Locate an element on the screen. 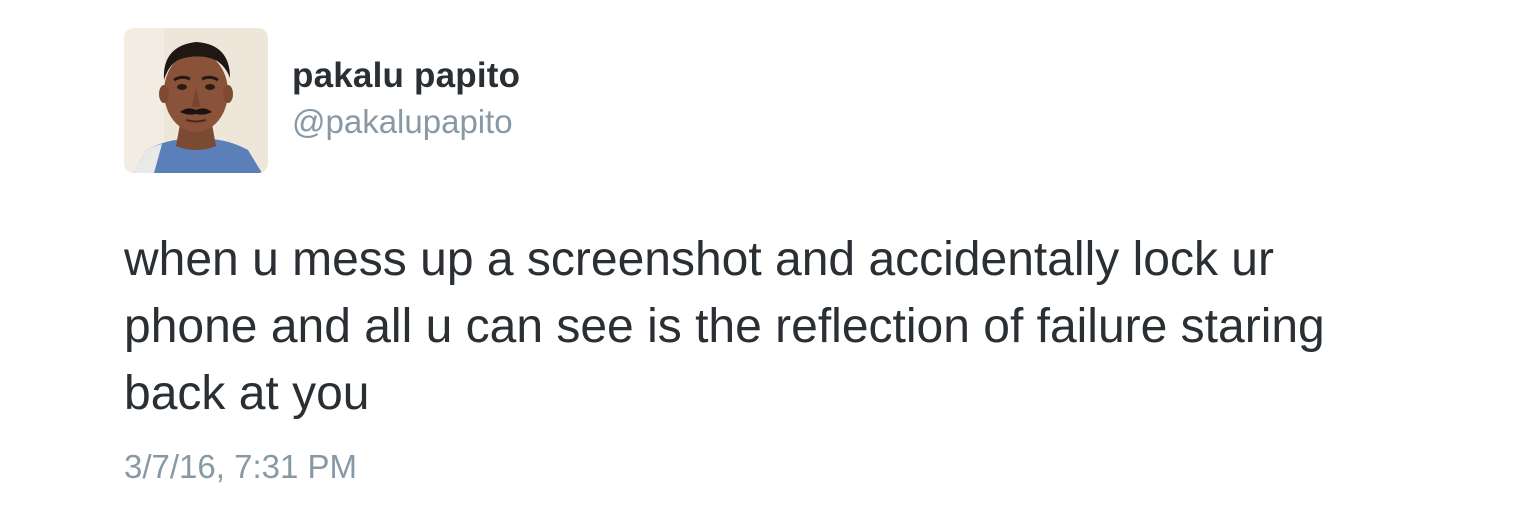 This screenshot has width=1513, height=510. tweet-timestamp: 3/7/16, 7:31 PM is located at coordinates (240, 467).